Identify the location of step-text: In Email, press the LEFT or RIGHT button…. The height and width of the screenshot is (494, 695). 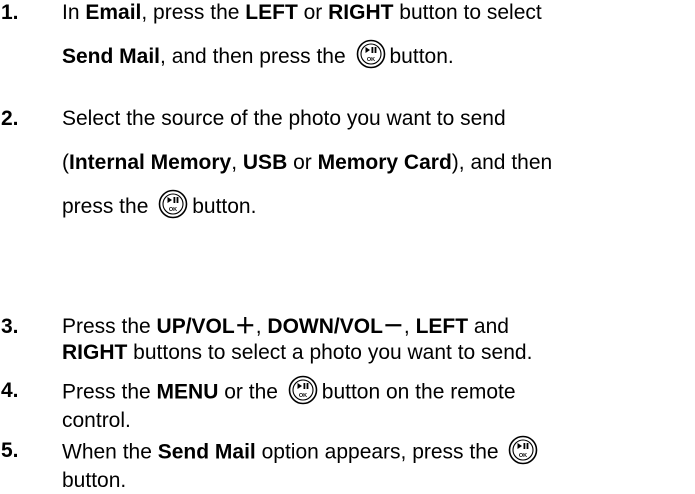
(377, 39).